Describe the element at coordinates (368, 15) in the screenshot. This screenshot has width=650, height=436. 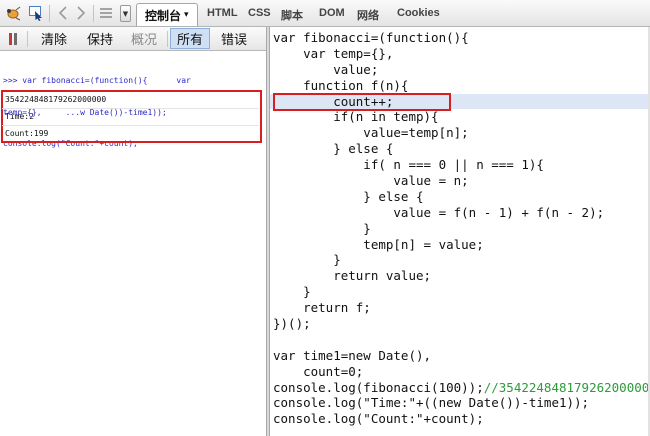
I see `tab-net: 网络` at that location.